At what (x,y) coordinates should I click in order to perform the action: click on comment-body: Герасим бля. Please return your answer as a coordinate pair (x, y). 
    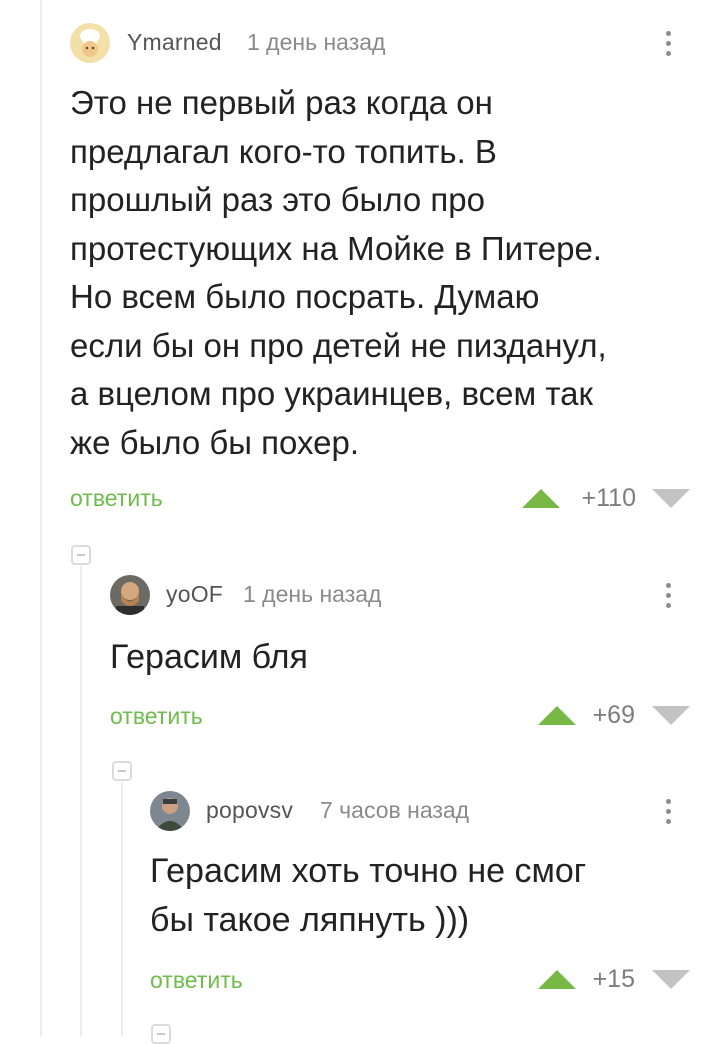
    Looking at the image, I should click on (209, 657).